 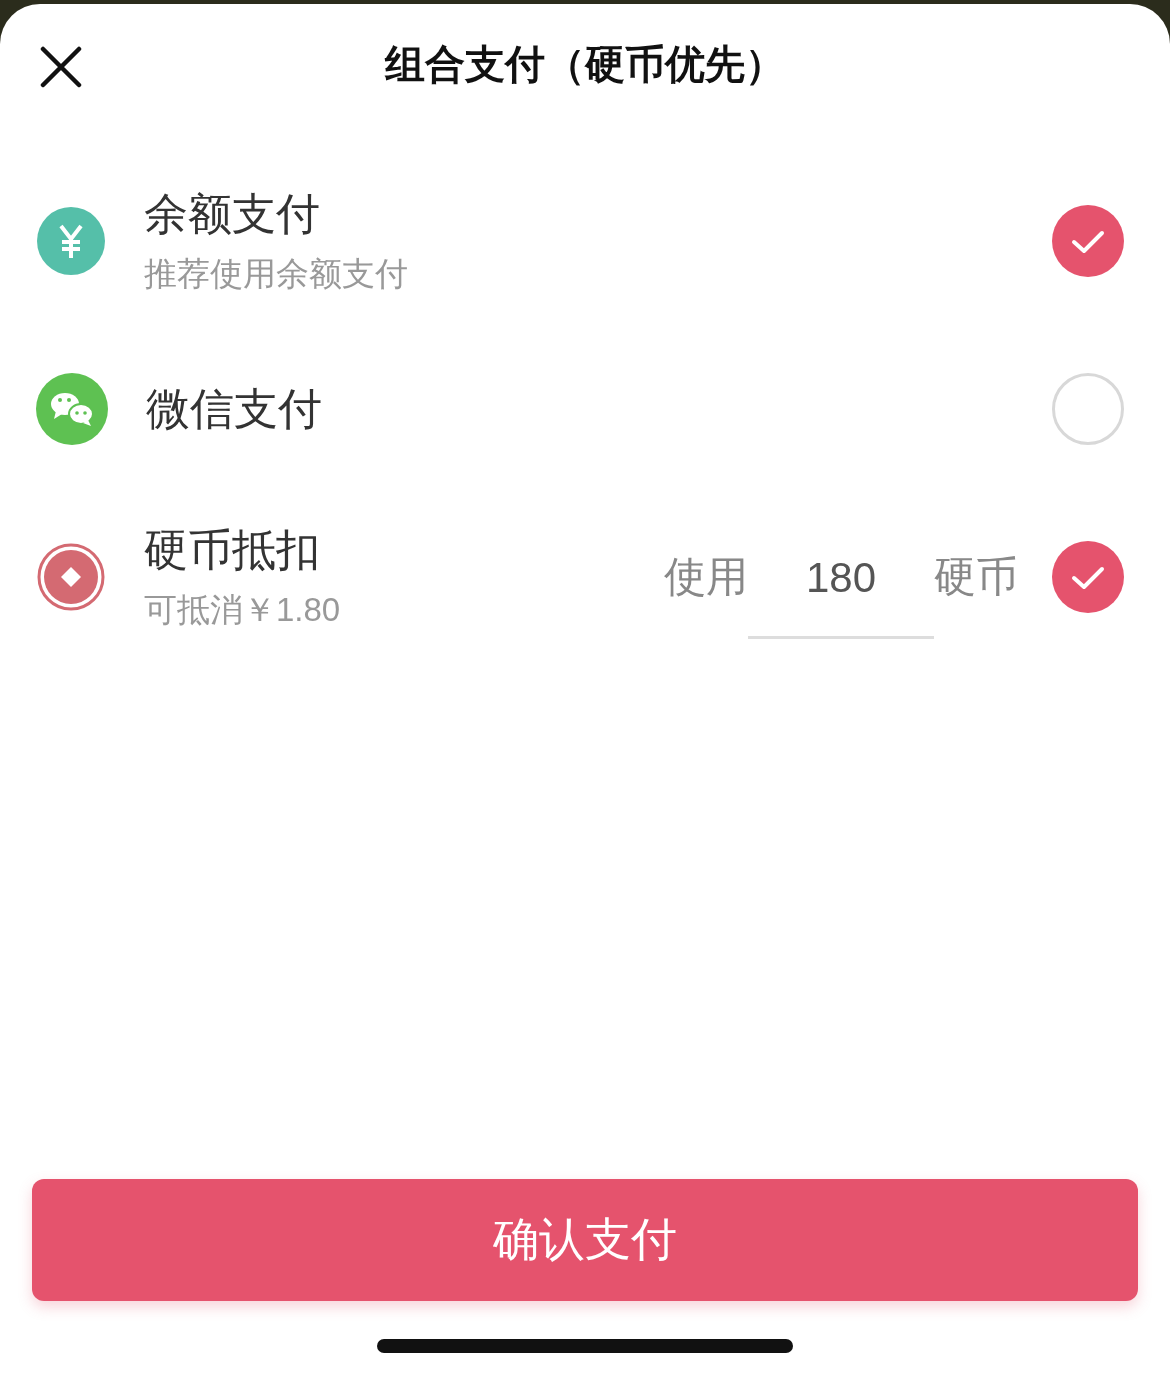 What do you see at coordinates (72, 409) in the screenshot?
I see `chat-bubbles-icon` at bounding box center [72, 409].